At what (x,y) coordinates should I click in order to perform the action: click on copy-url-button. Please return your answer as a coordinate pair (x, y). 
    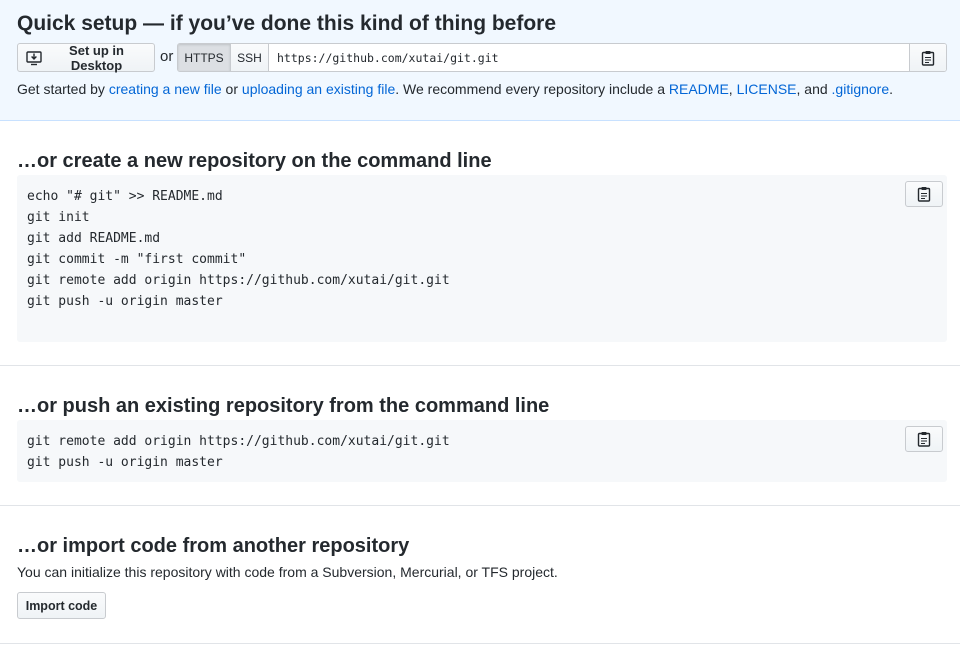
    Looking at the image, I should click on (927, 57).